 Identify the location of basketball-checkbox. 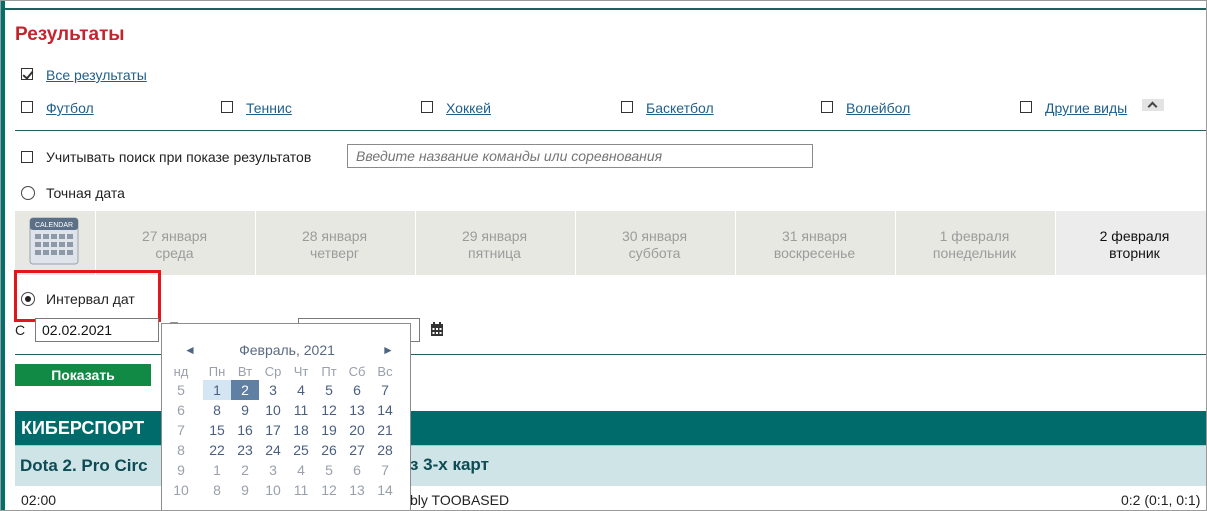
(627, 107).